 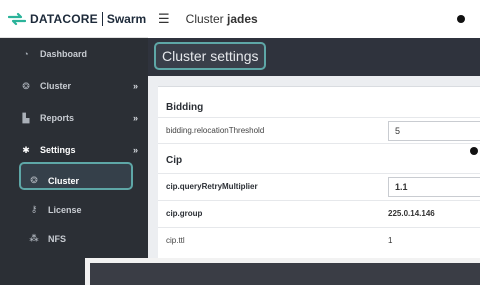 I want to click on sidebar-item-settings-cluster: ❂ Cluster, so click(x=74, y=180).